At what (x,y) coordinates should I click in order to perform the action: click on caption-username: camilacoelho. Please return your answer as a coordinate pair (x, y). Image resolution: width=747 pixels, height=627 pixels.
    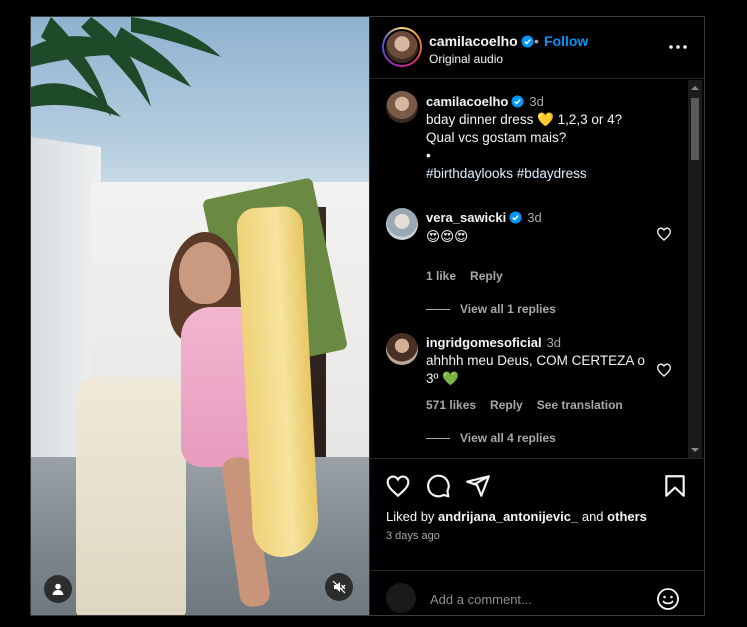
    Looking at the image, I should click on (467, 101).